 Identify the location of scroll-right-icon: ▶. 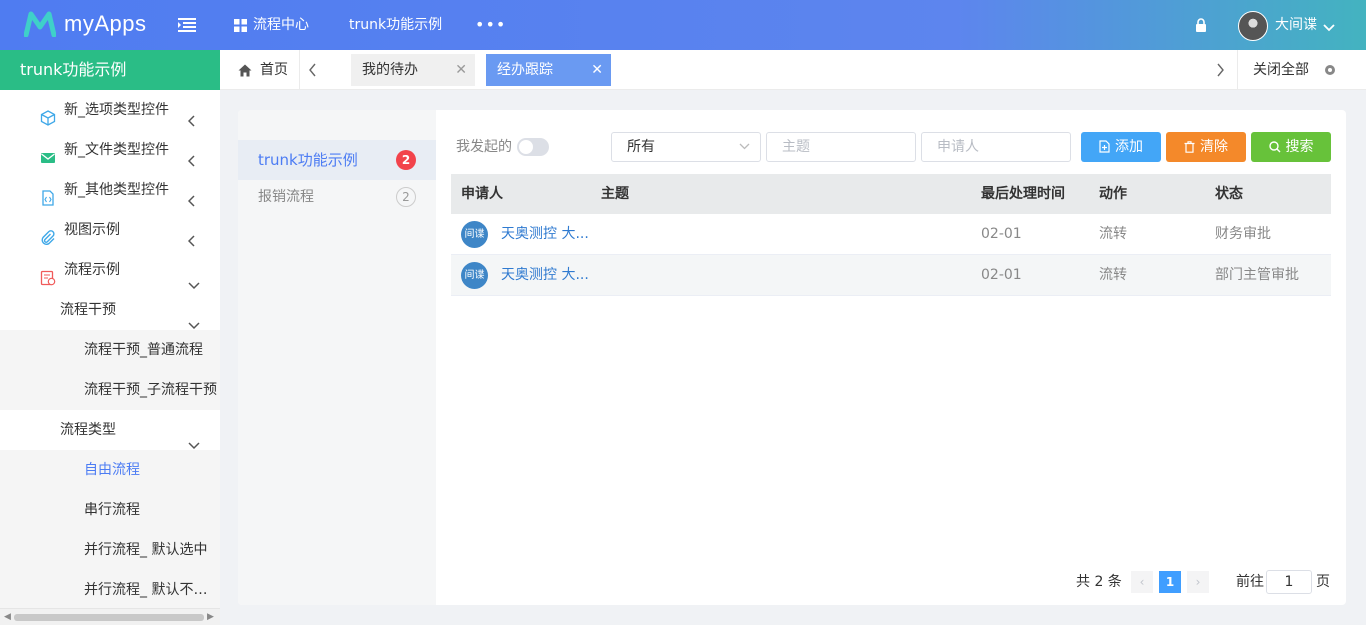
(210, 617).